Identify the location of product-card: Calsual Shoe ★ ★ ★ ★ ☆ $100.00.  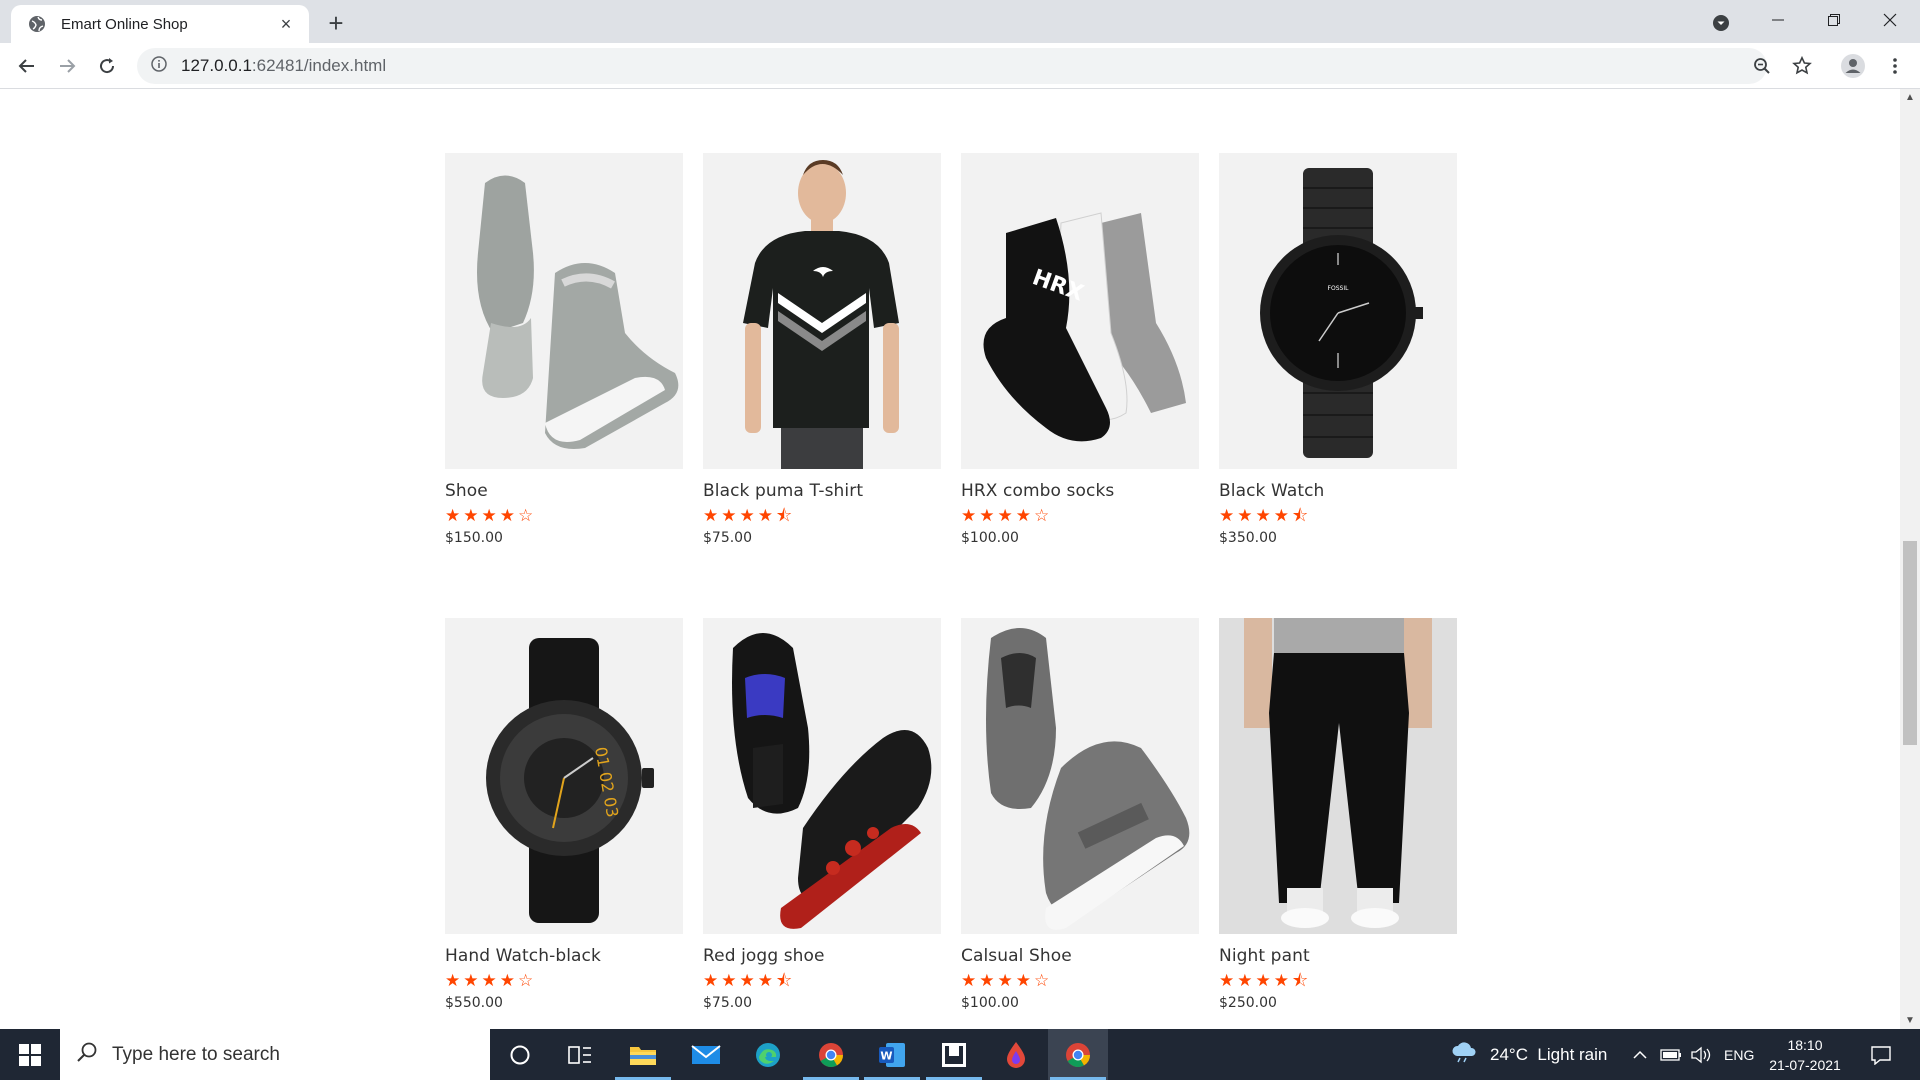
(1080, 815).